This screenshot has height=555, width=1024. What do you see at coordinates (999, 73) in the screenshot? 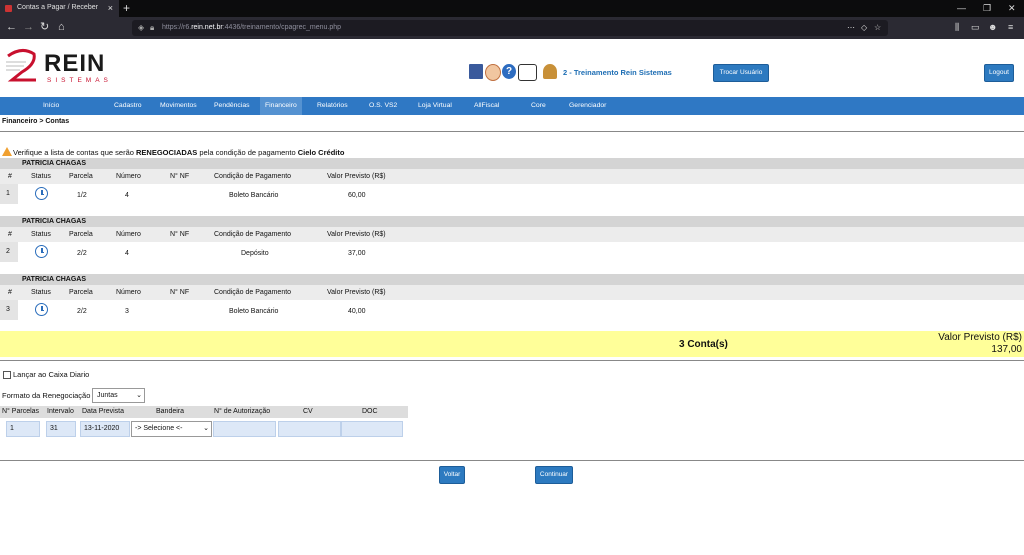
I see `logout-button: Logout` at bounding box center [999, 73].